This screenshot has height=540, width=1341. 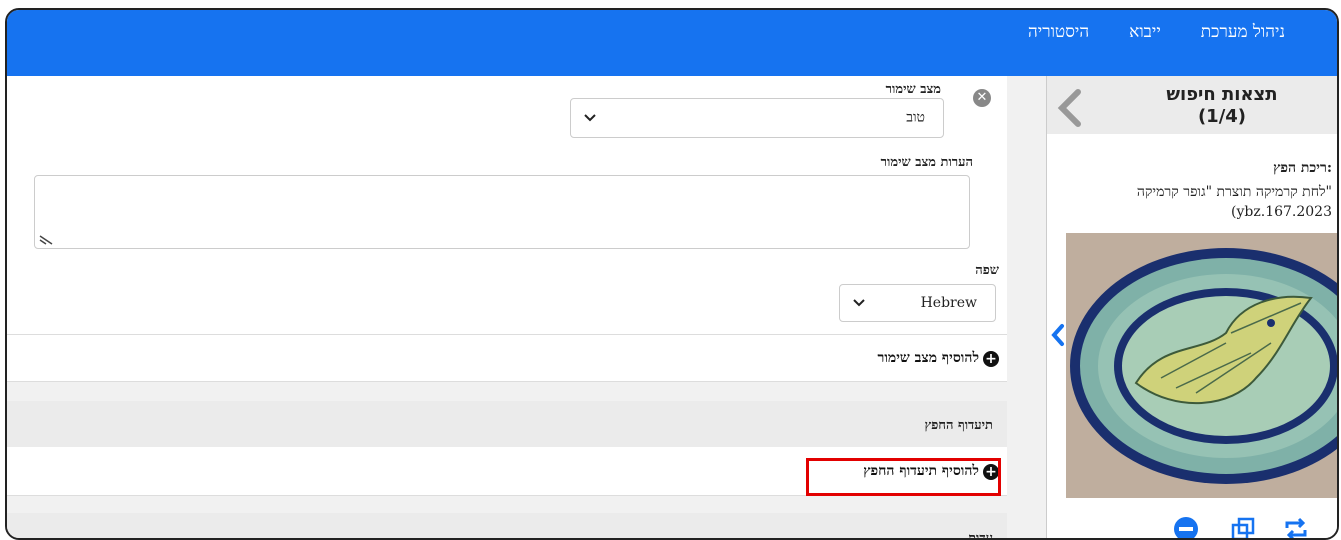 I want to click on divider, so click(x=507, y=334).